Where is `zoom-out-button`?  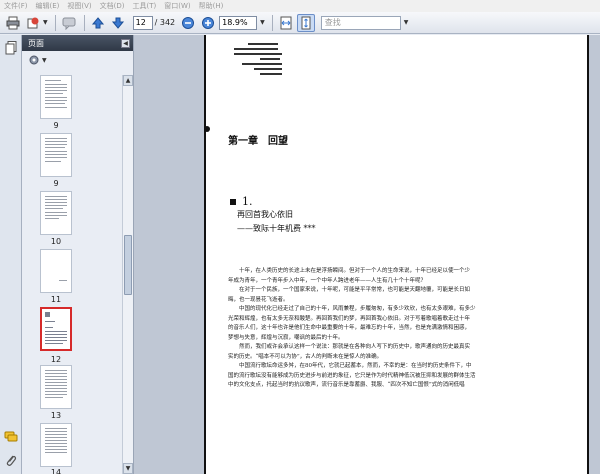
zoom-out-button is located at coordinates (188, 23).